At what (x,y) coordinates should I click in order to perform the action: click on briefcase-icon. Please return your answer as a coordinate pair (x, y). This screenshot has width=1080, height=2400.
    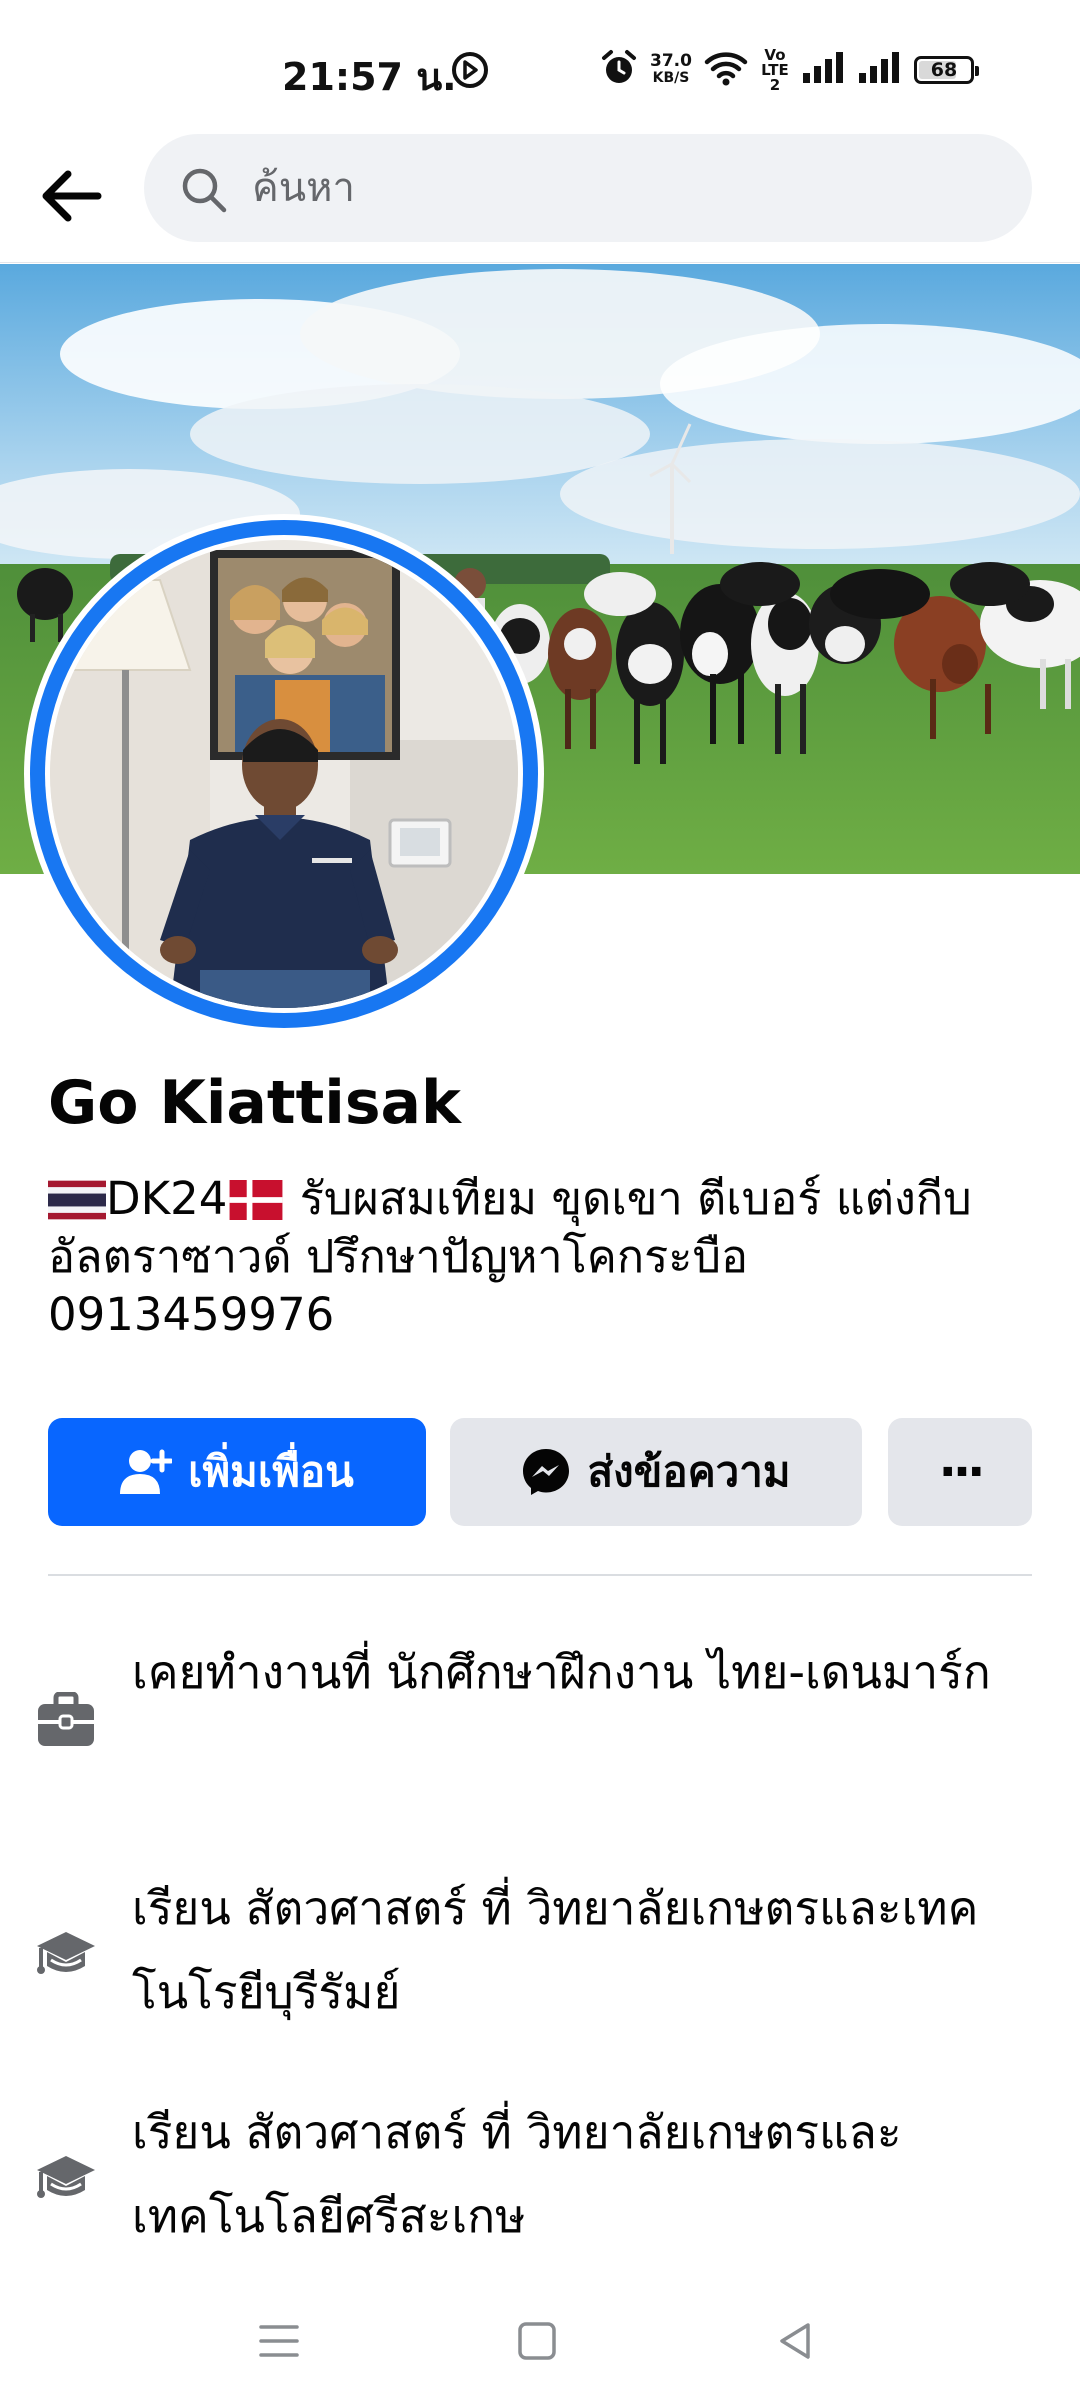
    Looking at the image, I should click on (66, 1720).